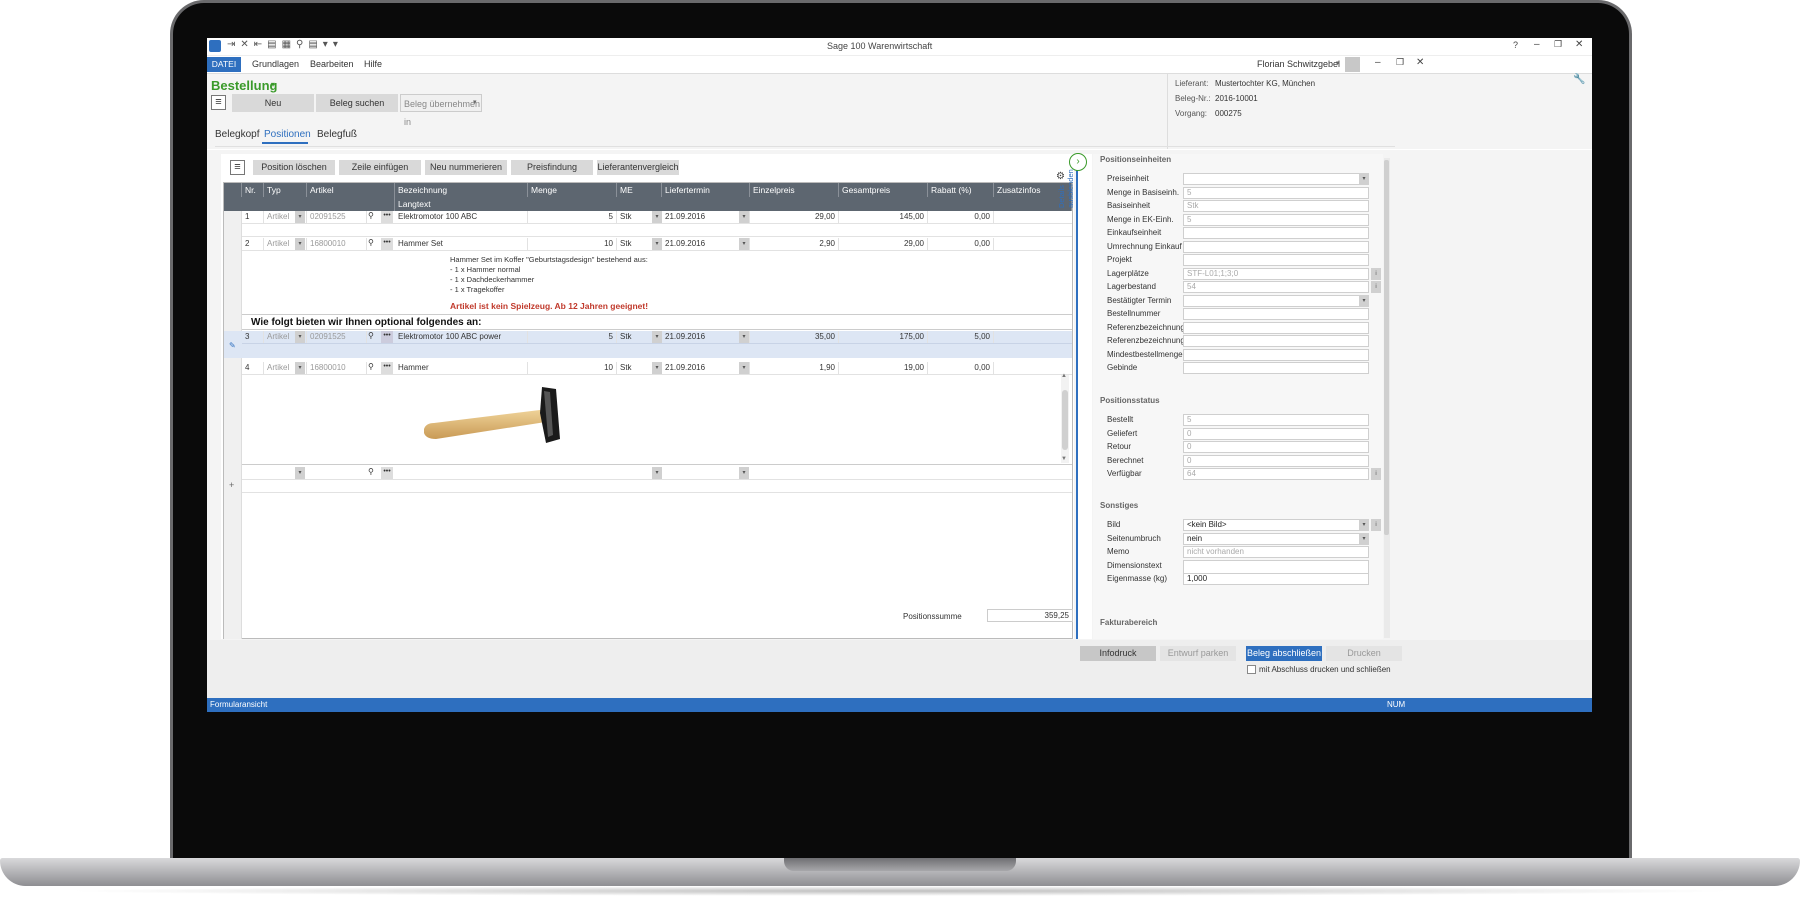 Image resolution: width=1800 pixels, height=900 pixels. Describe the element at coordinates (373, 64) in the screenshot. I see `menu-hilfe: Hilfe` at that location.